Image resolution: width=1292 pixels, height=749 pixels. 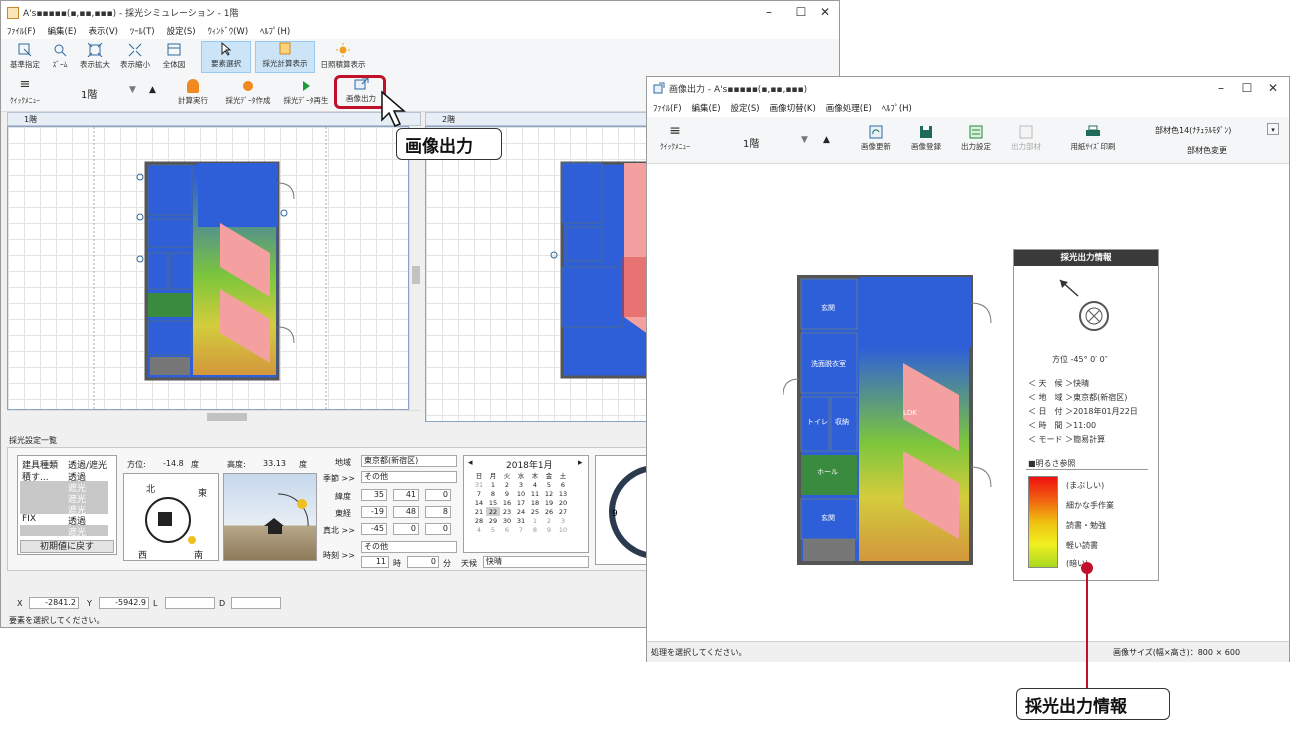 What do you see at coordinates (374, 495) in the screenshot?
I see `latitude-deg: 35` at bounding box center [374, 495].